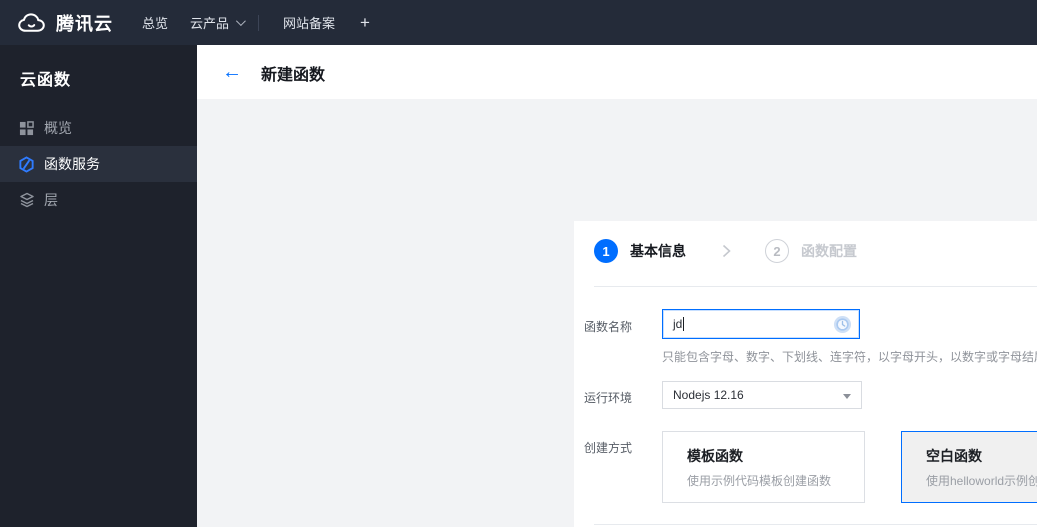 Image resolution: width=1037 pixels, height=527 pixels. Describe the element at coordinates (617, 72) in the screenshot. I see `page-header: ← 新建函数` at that location.